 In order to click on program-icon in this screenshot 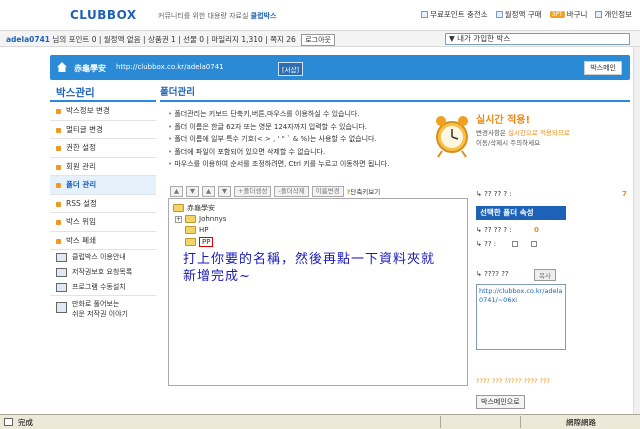, I will do `click(61, 287)`.